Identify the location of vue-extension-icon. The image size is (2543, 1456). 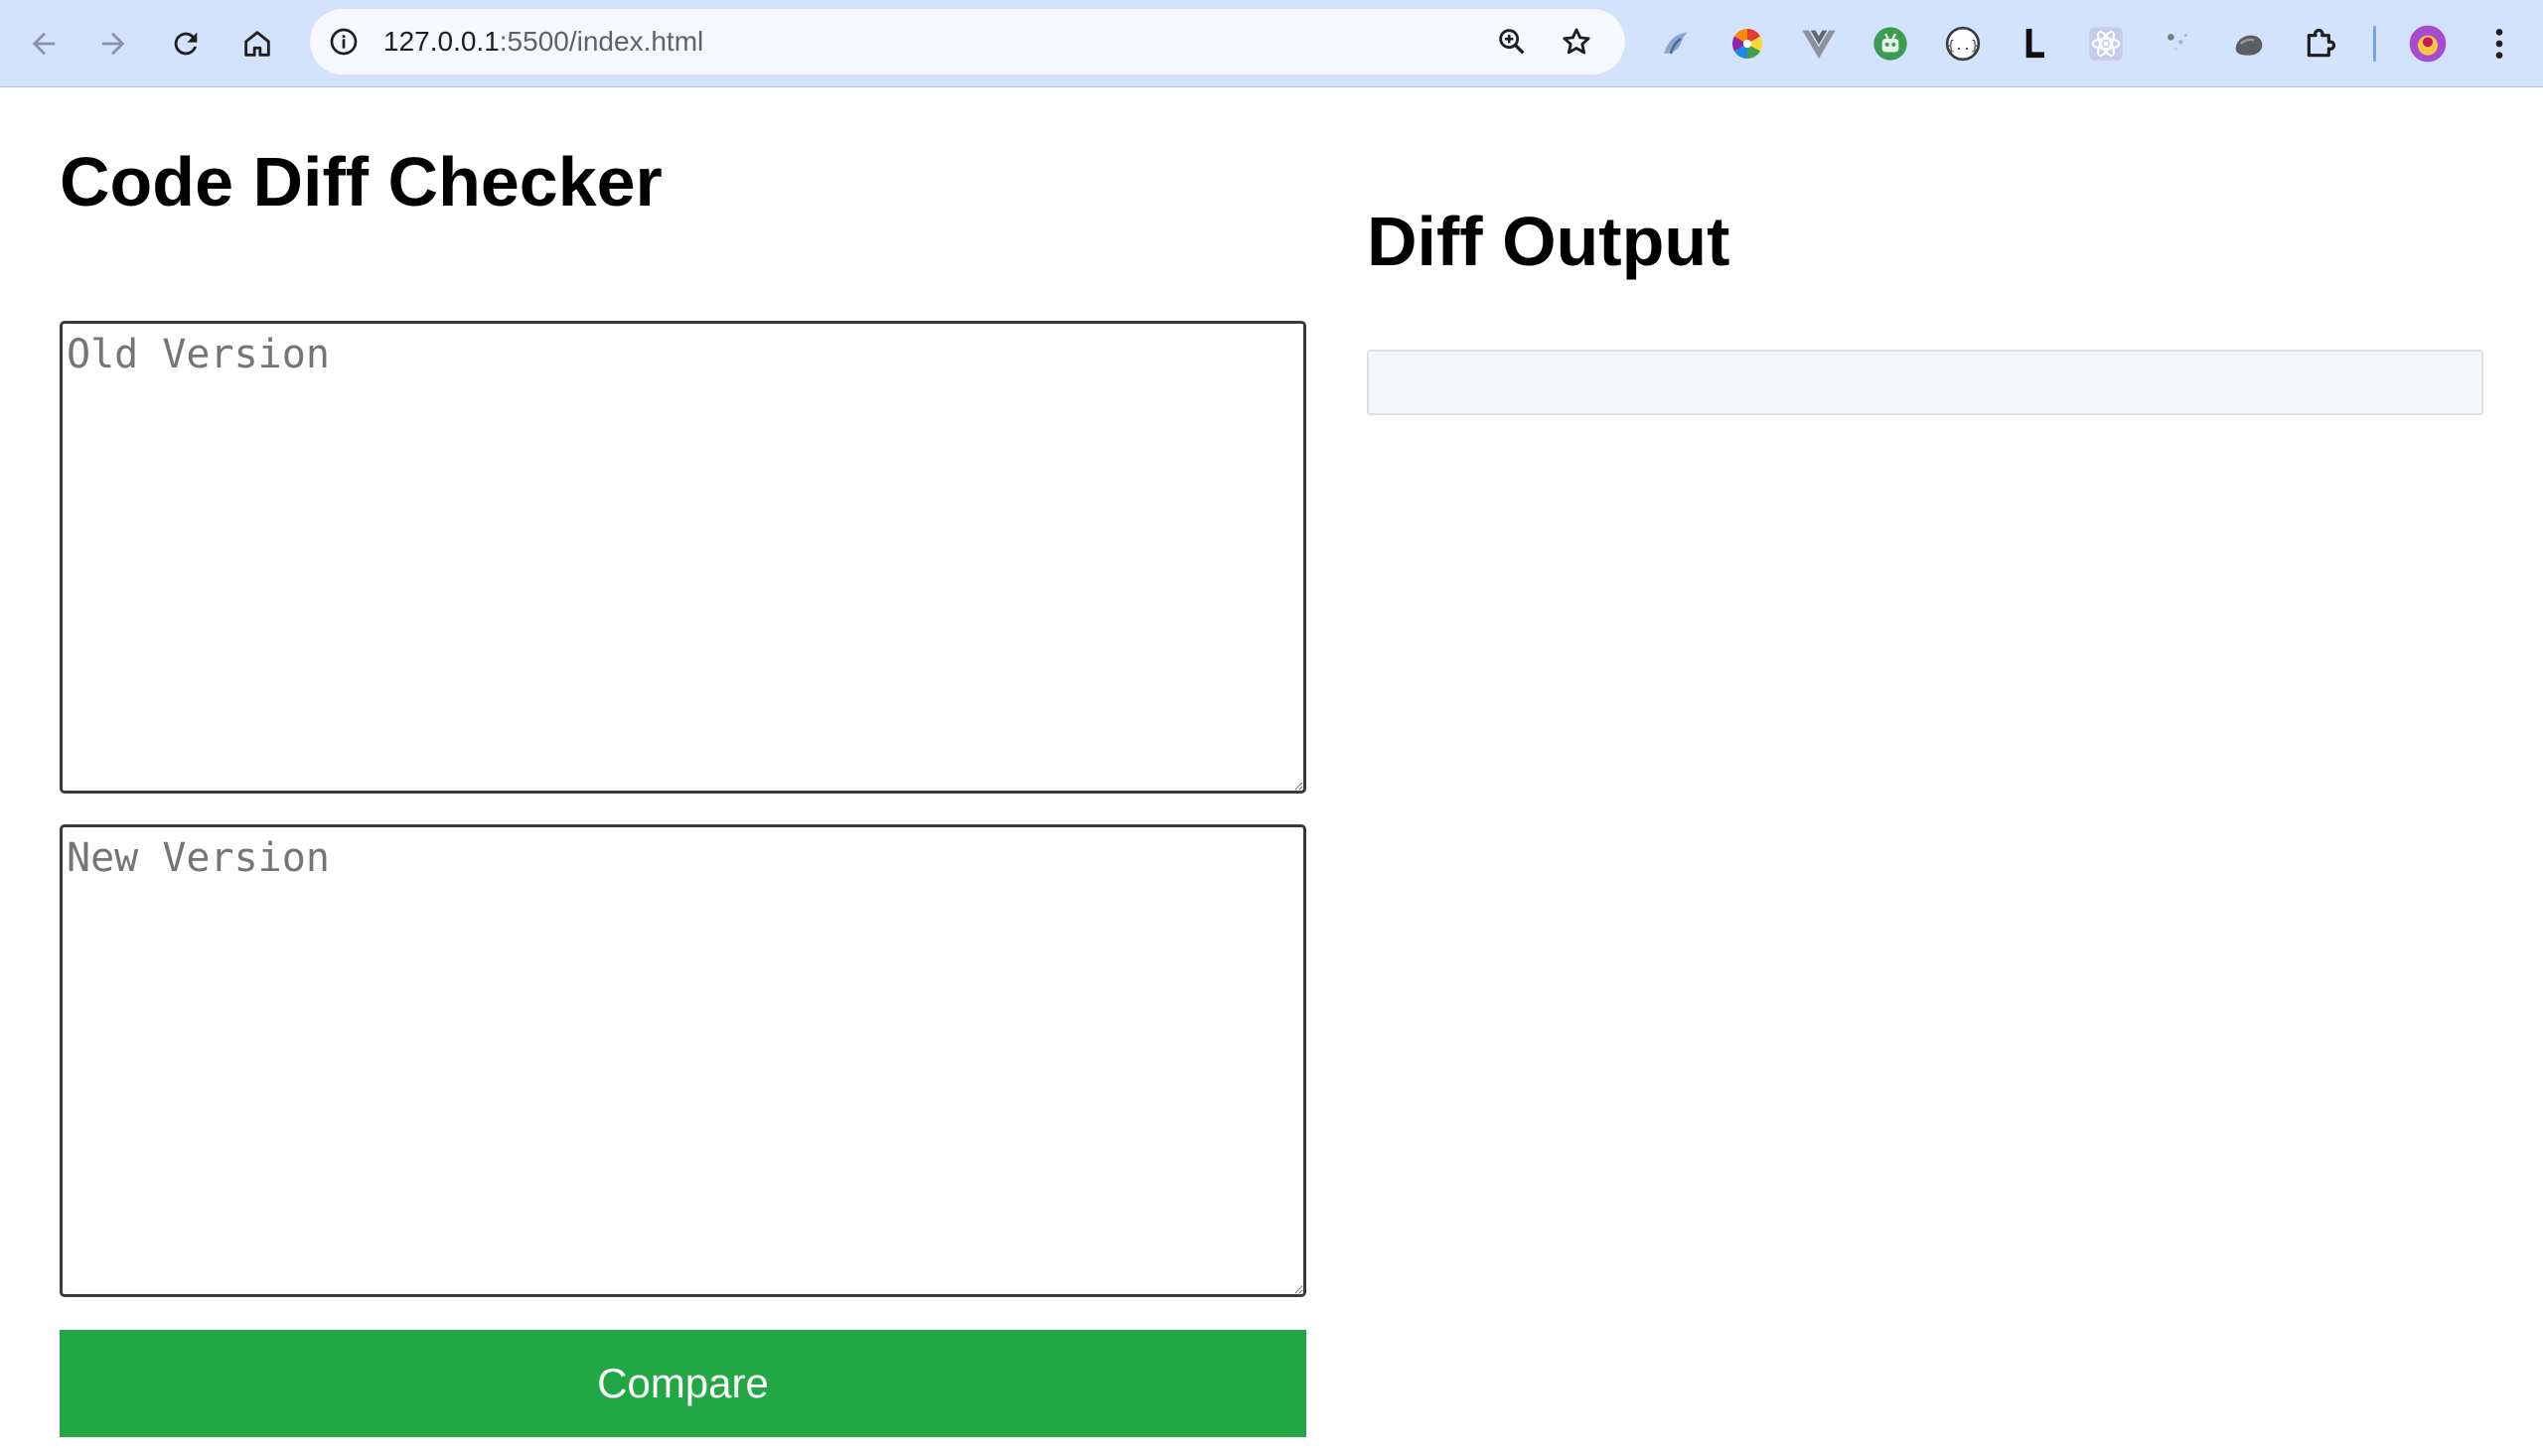
(1819, 44).